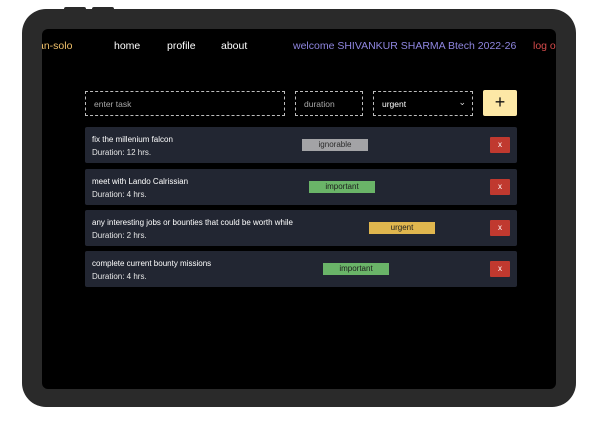  I want to click on task-input, so click(185, 103).